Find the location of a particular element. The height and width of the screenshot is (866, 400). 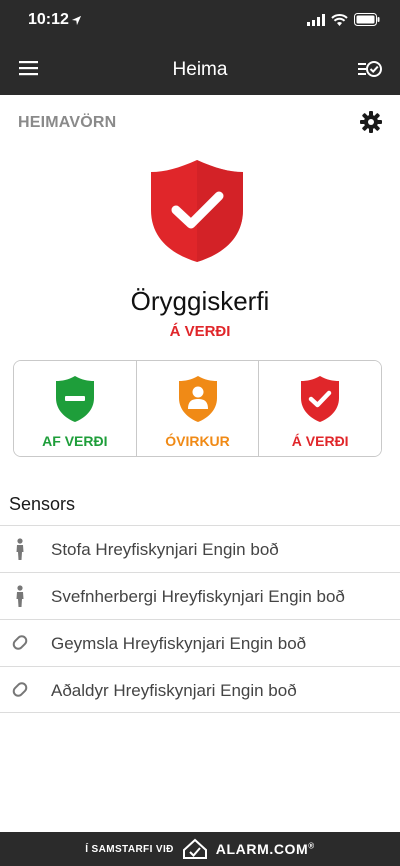

wifi-icon is located at coordinates (339, 19).